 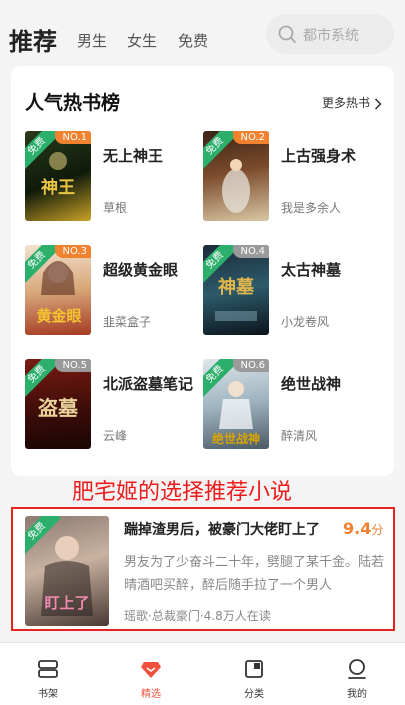 I want to click on book-author: 草根, so click(x=115, y=208).